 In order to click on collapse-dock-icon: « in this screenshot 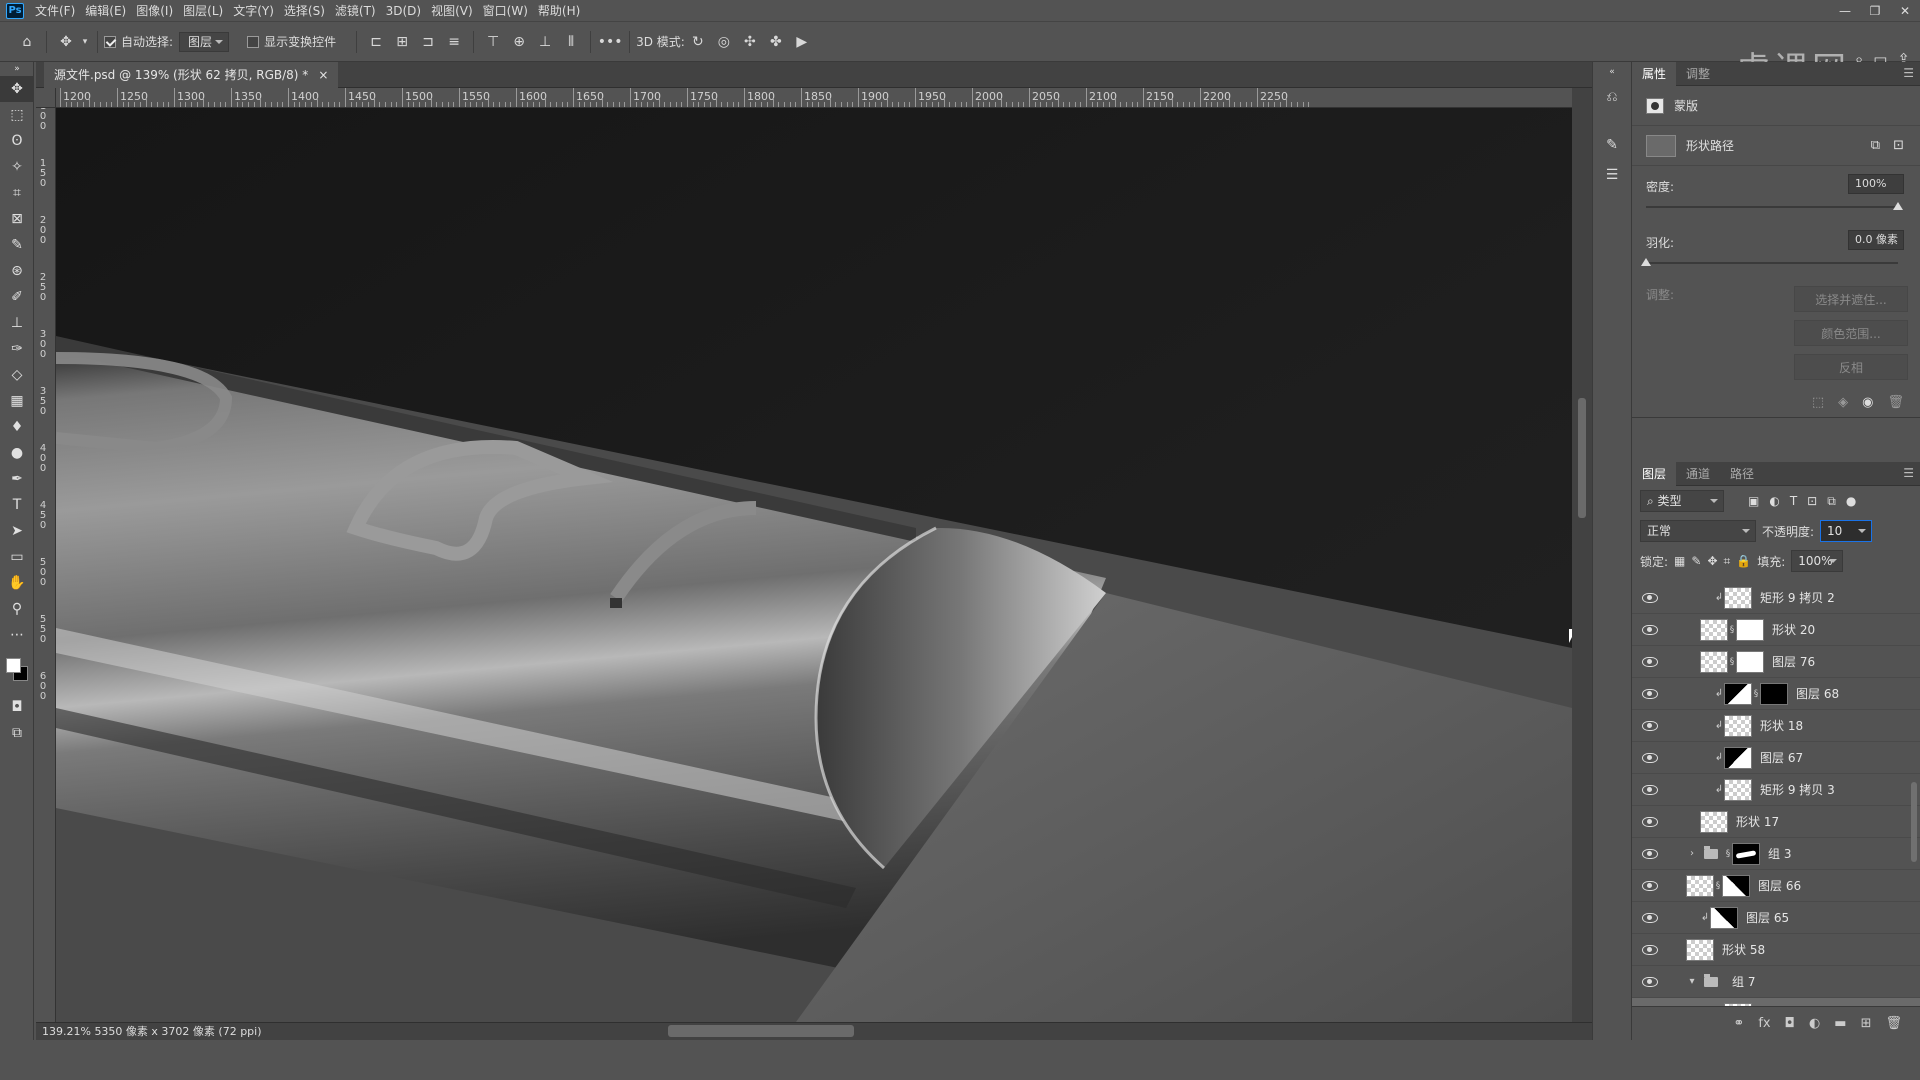, I will do `click(1612, 72)`.